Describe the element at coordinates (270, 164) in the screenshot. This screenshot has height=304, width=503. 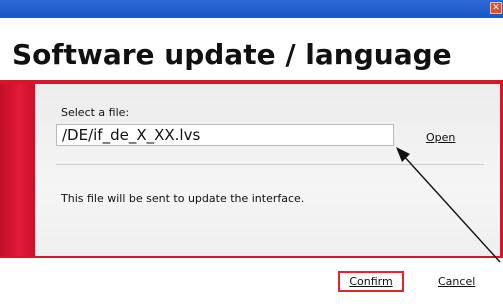
I see `section-separator` at that location.